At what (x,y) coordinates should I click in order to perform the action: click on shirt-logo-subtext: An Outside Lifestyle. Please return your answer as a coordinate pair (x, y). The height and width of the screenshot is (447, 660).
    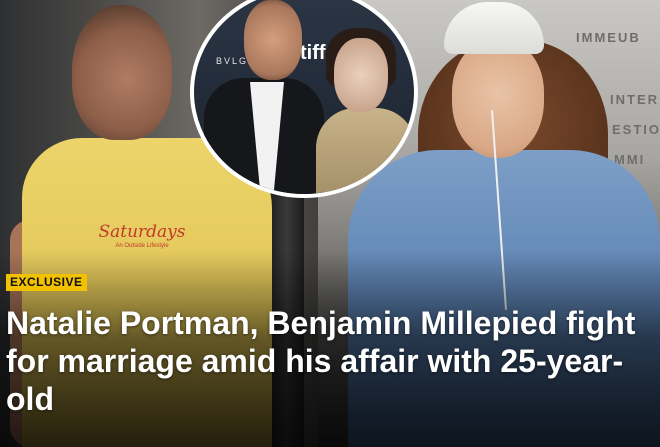
    Looking at the image, I should click on (142, 246).